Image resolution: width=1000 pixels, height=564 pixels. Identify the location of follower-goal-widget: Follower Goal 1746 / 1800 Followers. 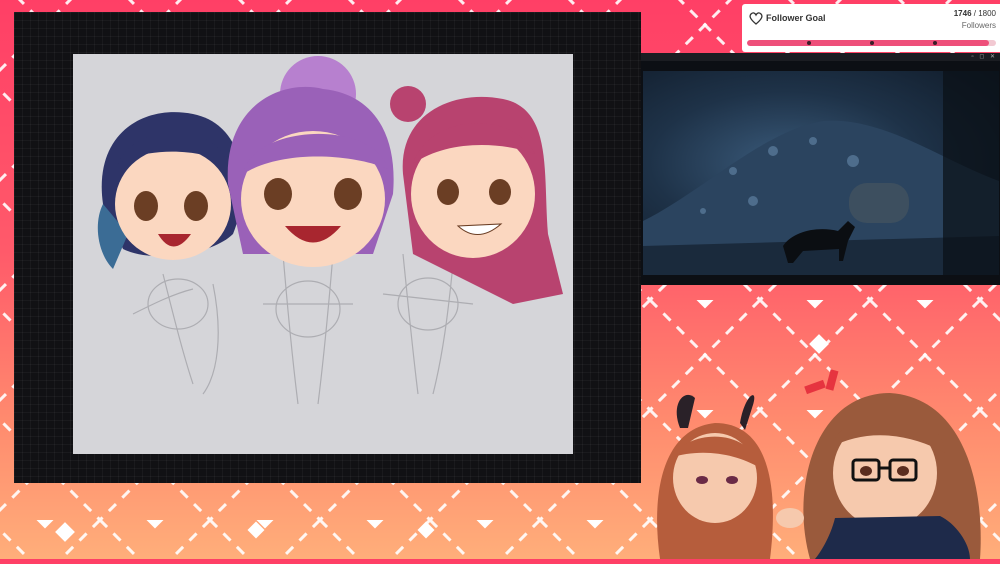
(871, 28).